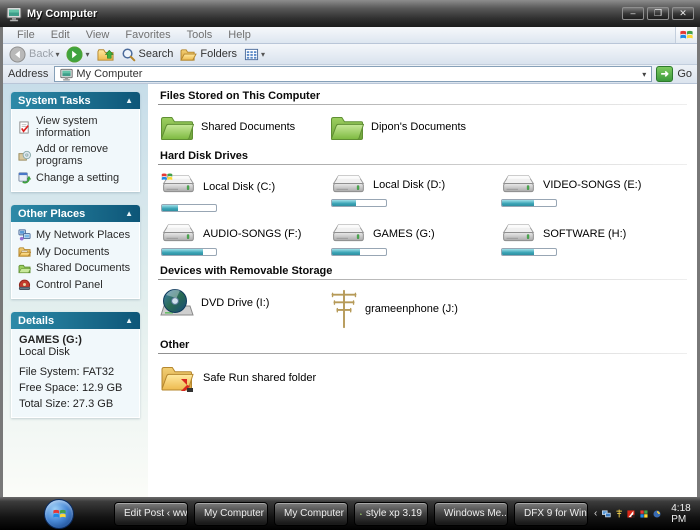 This screenshot has height=530, width=700. I want to click on folders-icon, so click(188, 54).